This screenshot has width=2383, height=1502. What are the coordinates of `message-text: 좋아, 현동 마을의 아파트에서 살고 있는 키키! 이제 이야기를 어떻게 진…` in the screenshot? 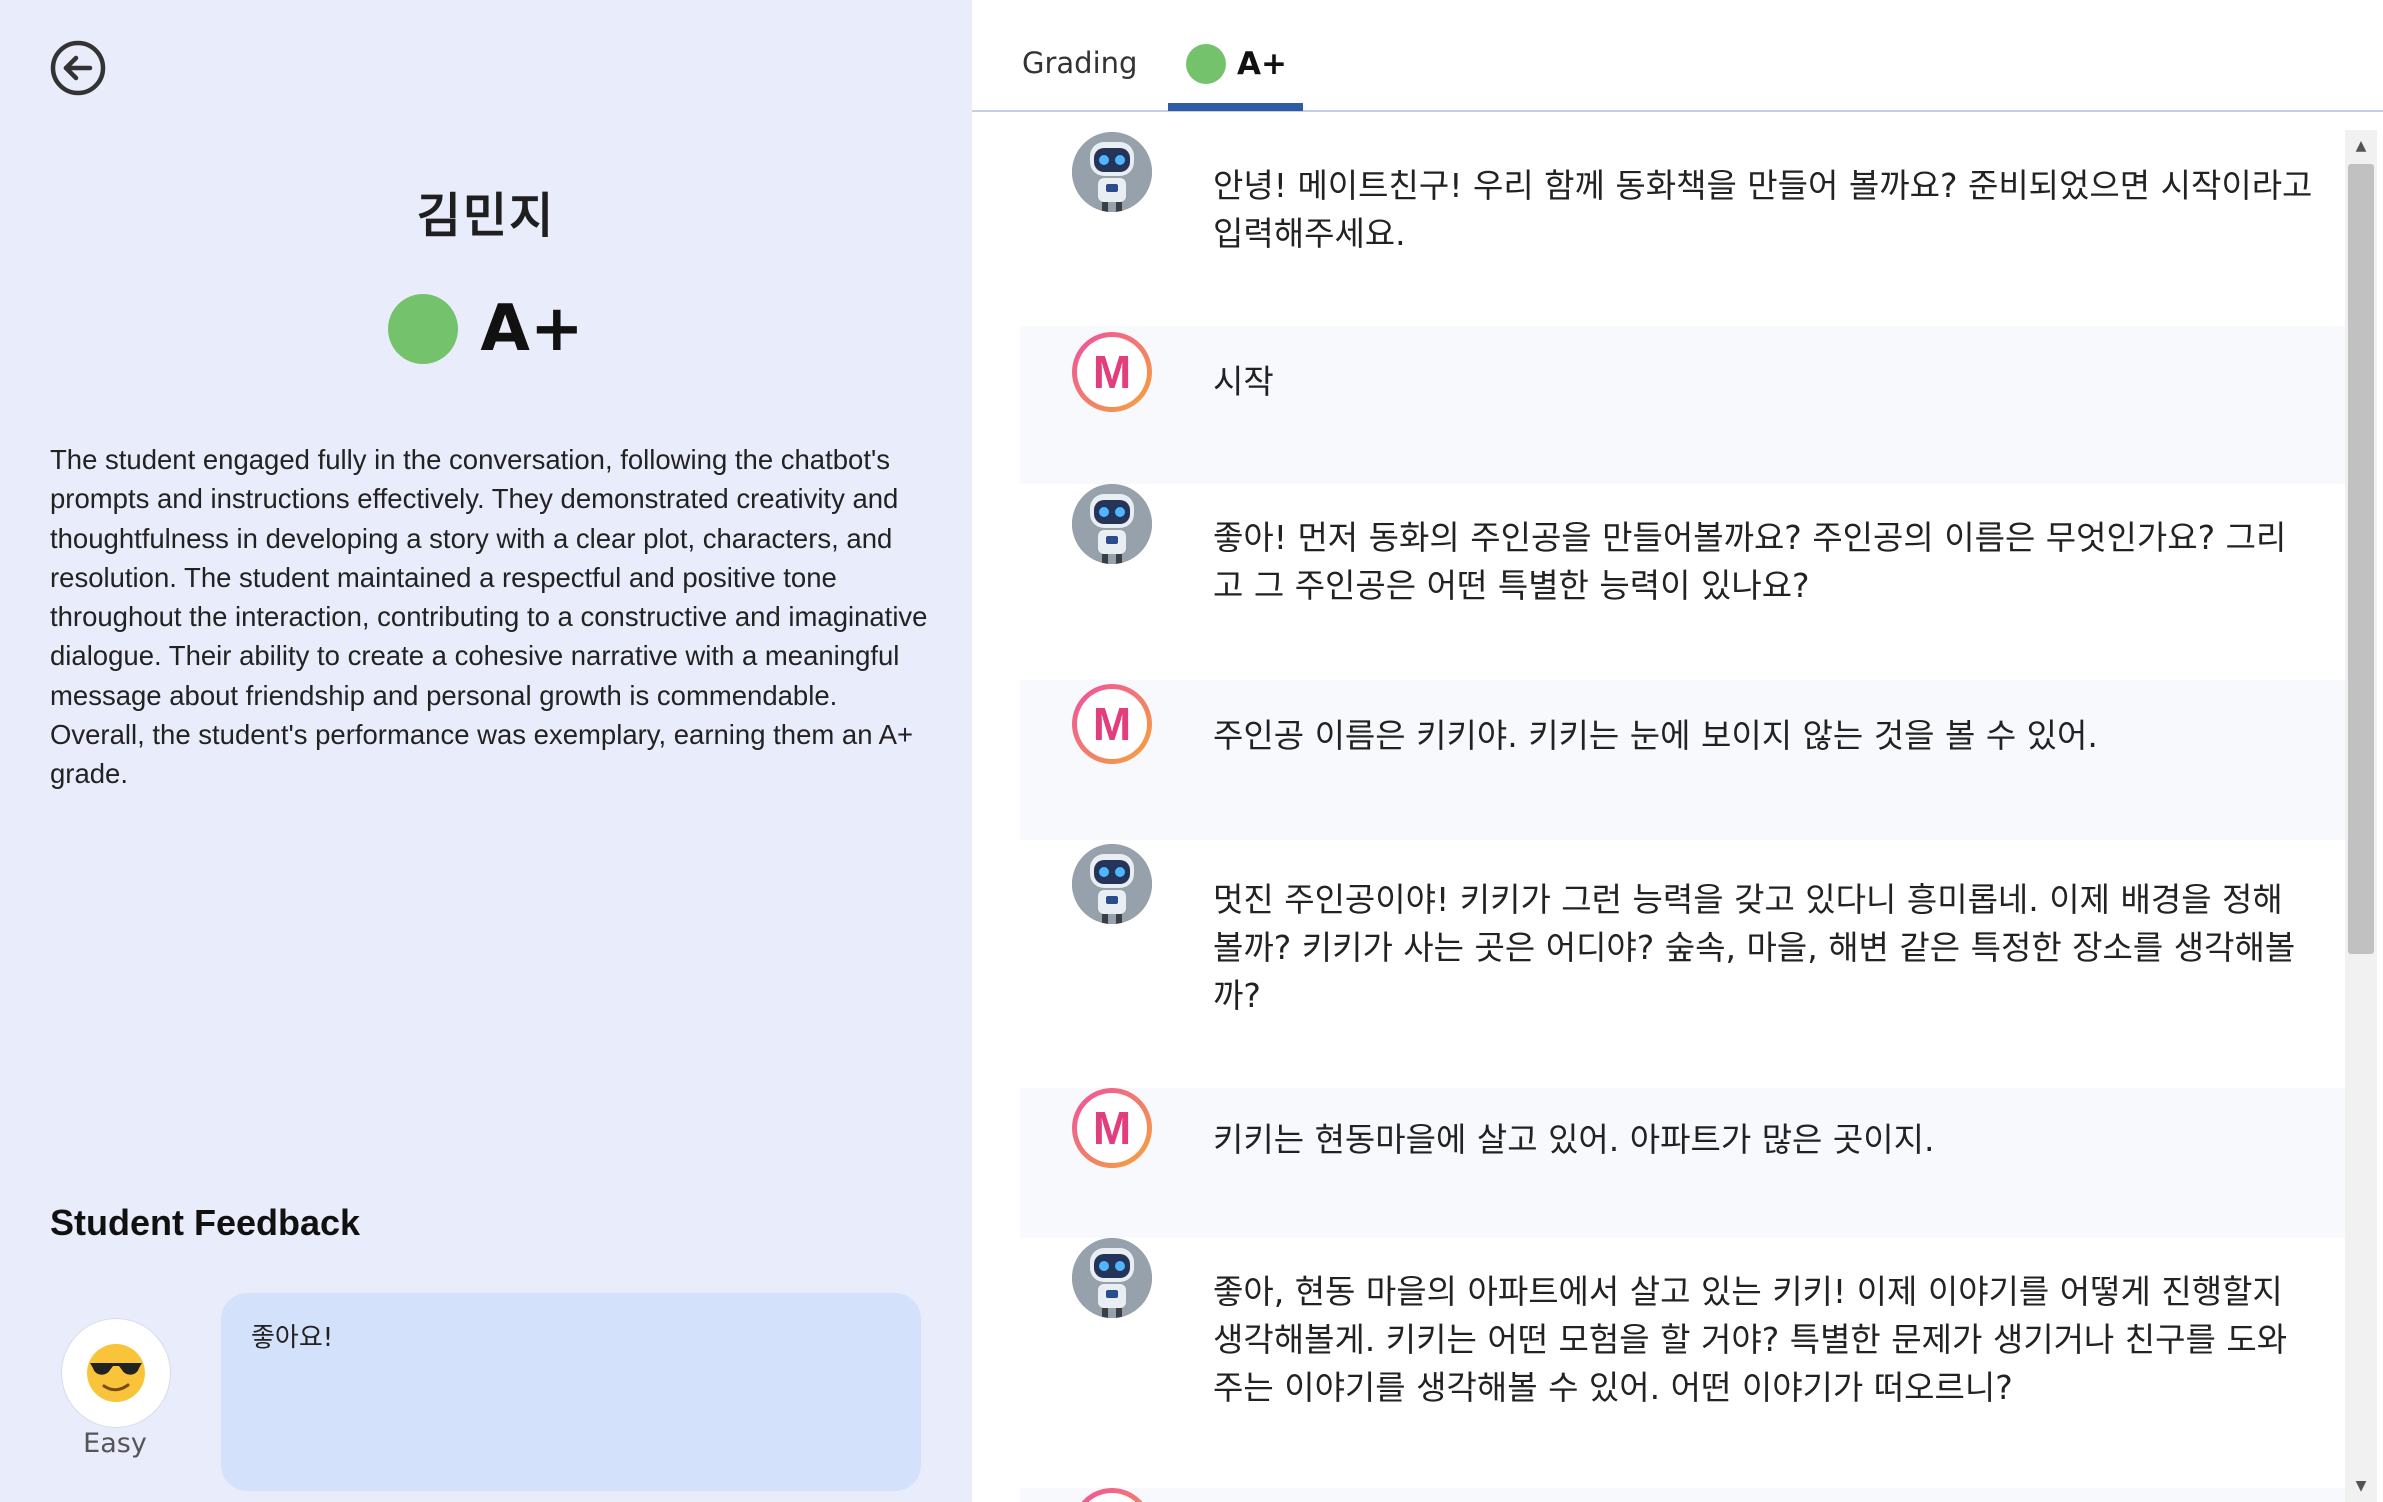 It's located at (1750, 1339).